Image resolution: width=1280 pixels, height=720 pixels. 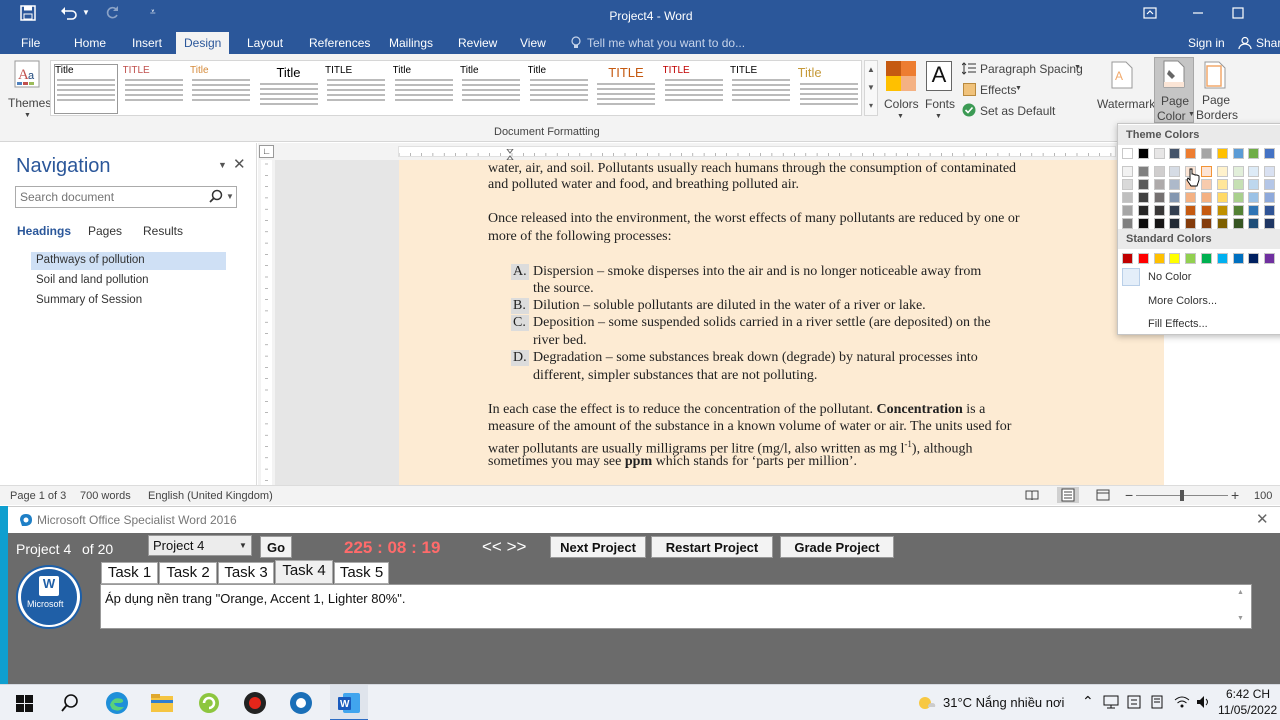 I want to click on gmetrix-app-icon, so click(x=301, y=703).